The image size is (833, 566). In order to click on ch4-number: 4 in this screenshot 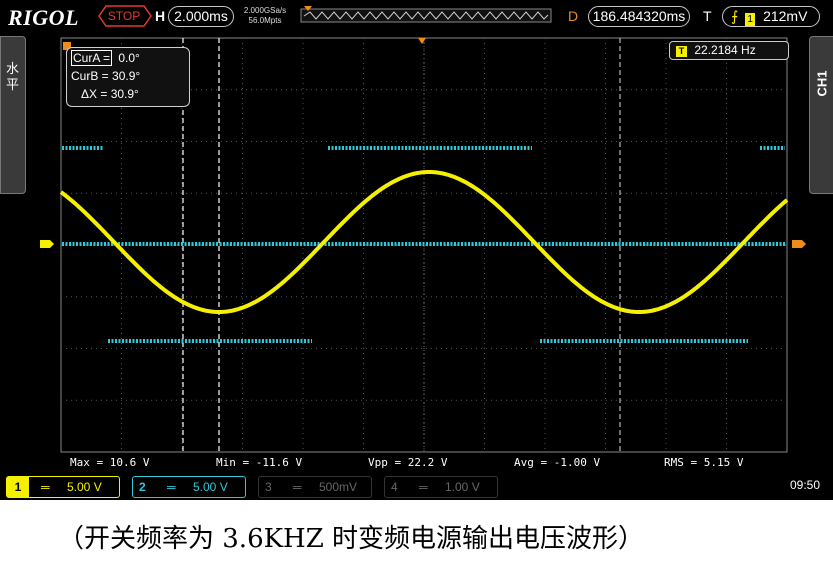, I will do `click(394, 487)`.